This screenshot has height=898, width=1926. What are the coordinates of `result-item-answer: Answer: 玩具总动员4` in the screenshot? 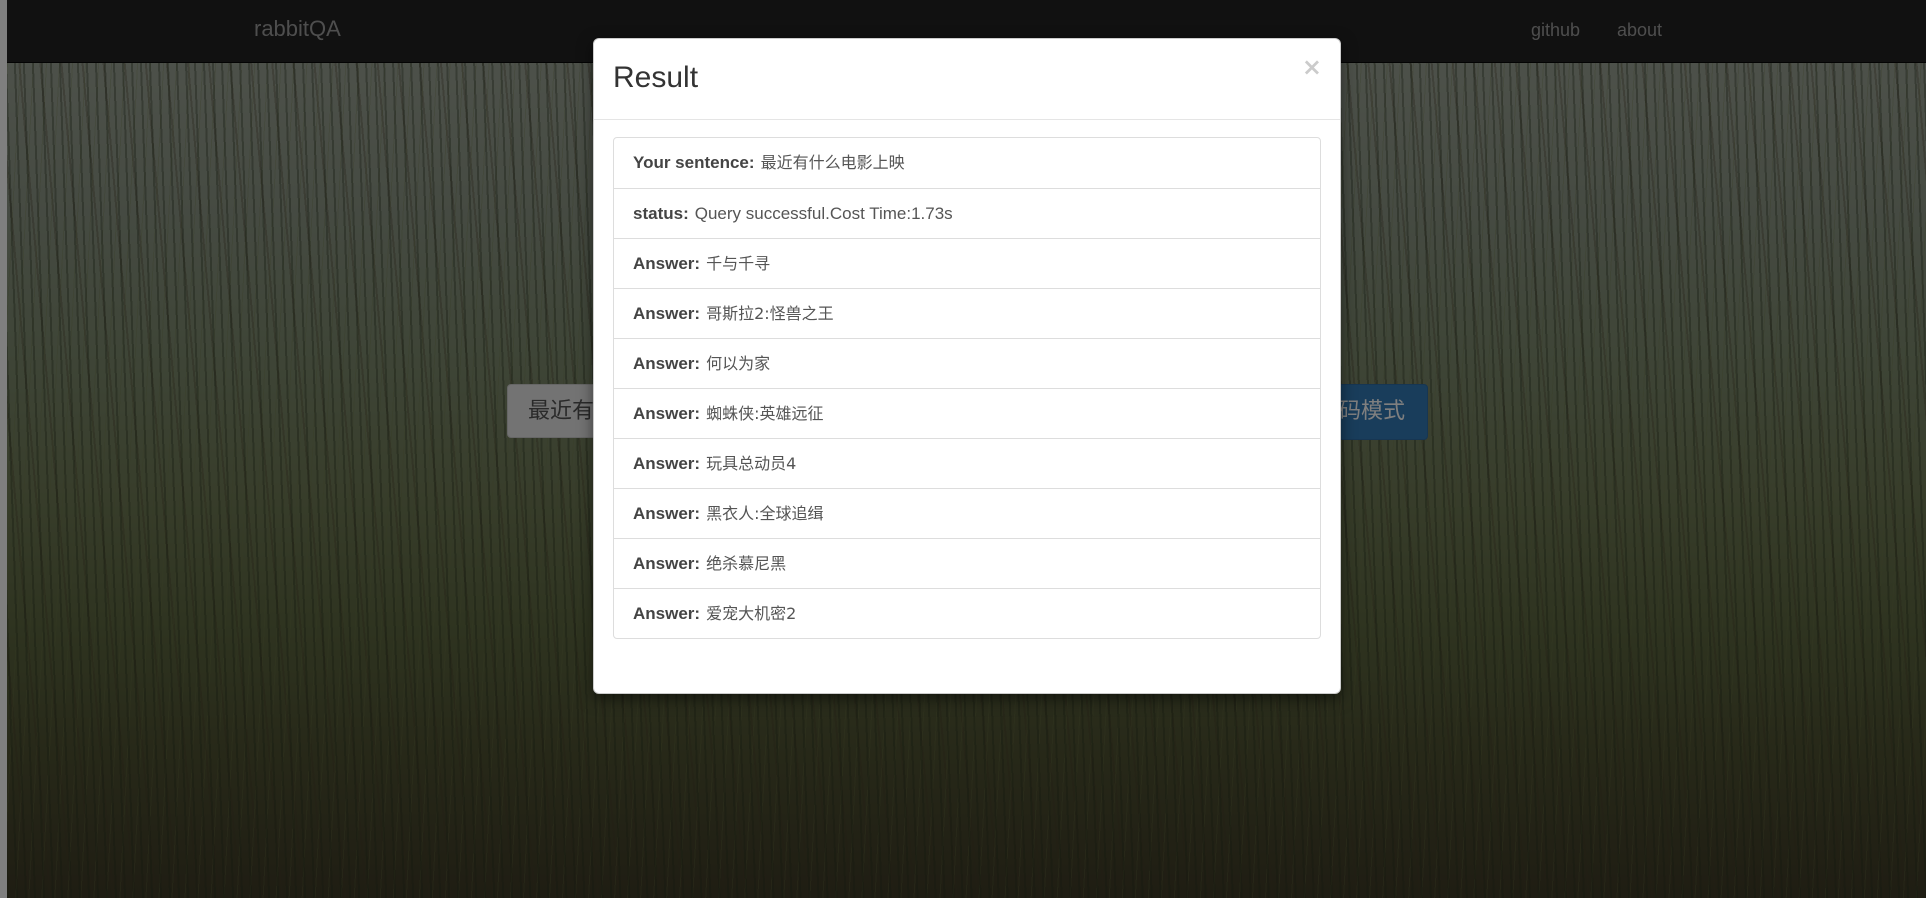 It's located at (967, 463).